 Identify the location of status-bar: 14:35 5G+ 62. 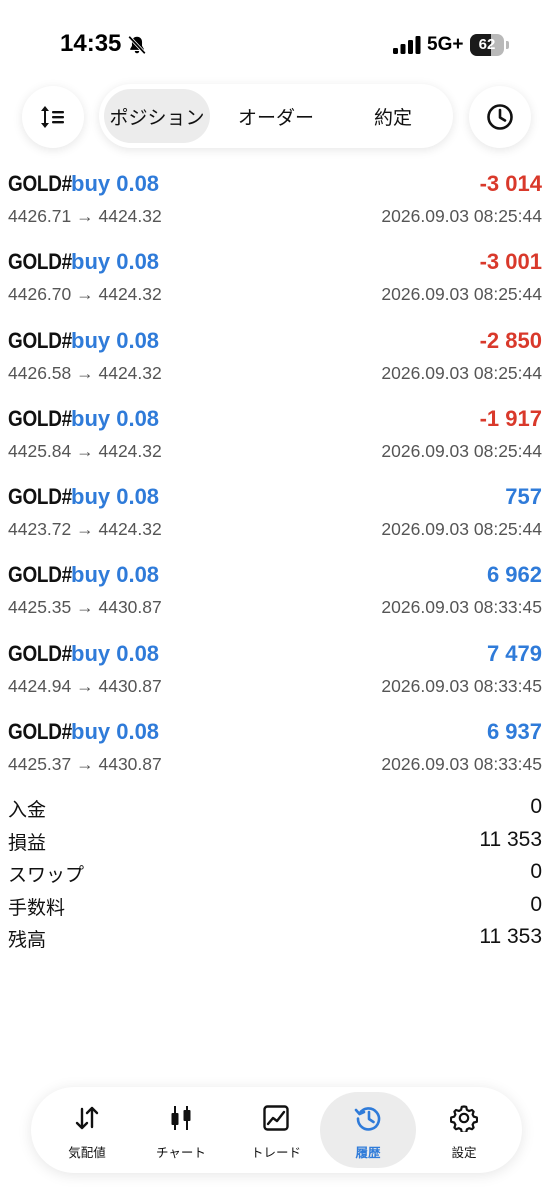
(276, 45).